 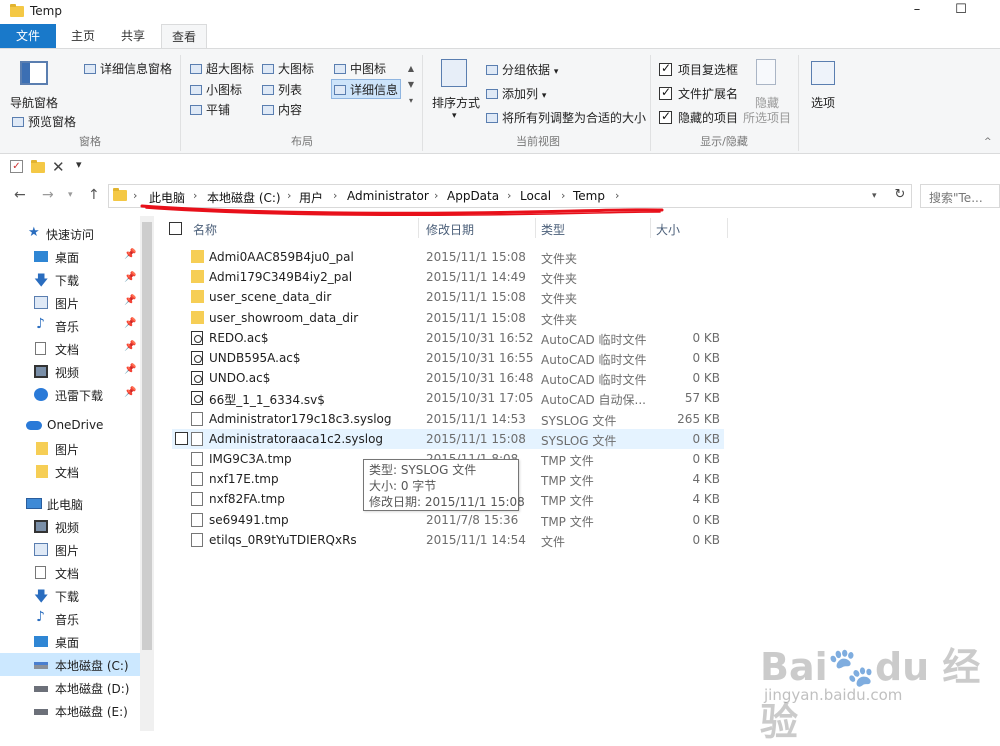 I want to click on forward-arrow-icon: →, so click(x=48, y=195).